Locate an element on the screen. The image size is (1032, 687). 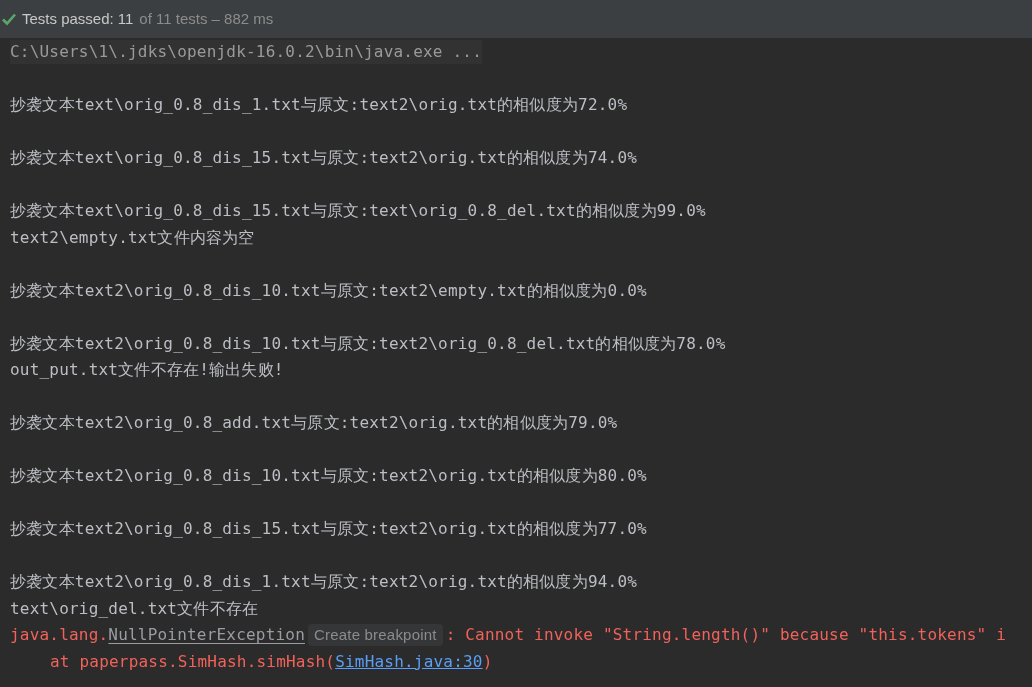
output-line: 抄袭文本text2\orig_0.8_dis_1.txt与原文:text2\orig.txt的相似度为94.0% is located at coordinates (324, 582).